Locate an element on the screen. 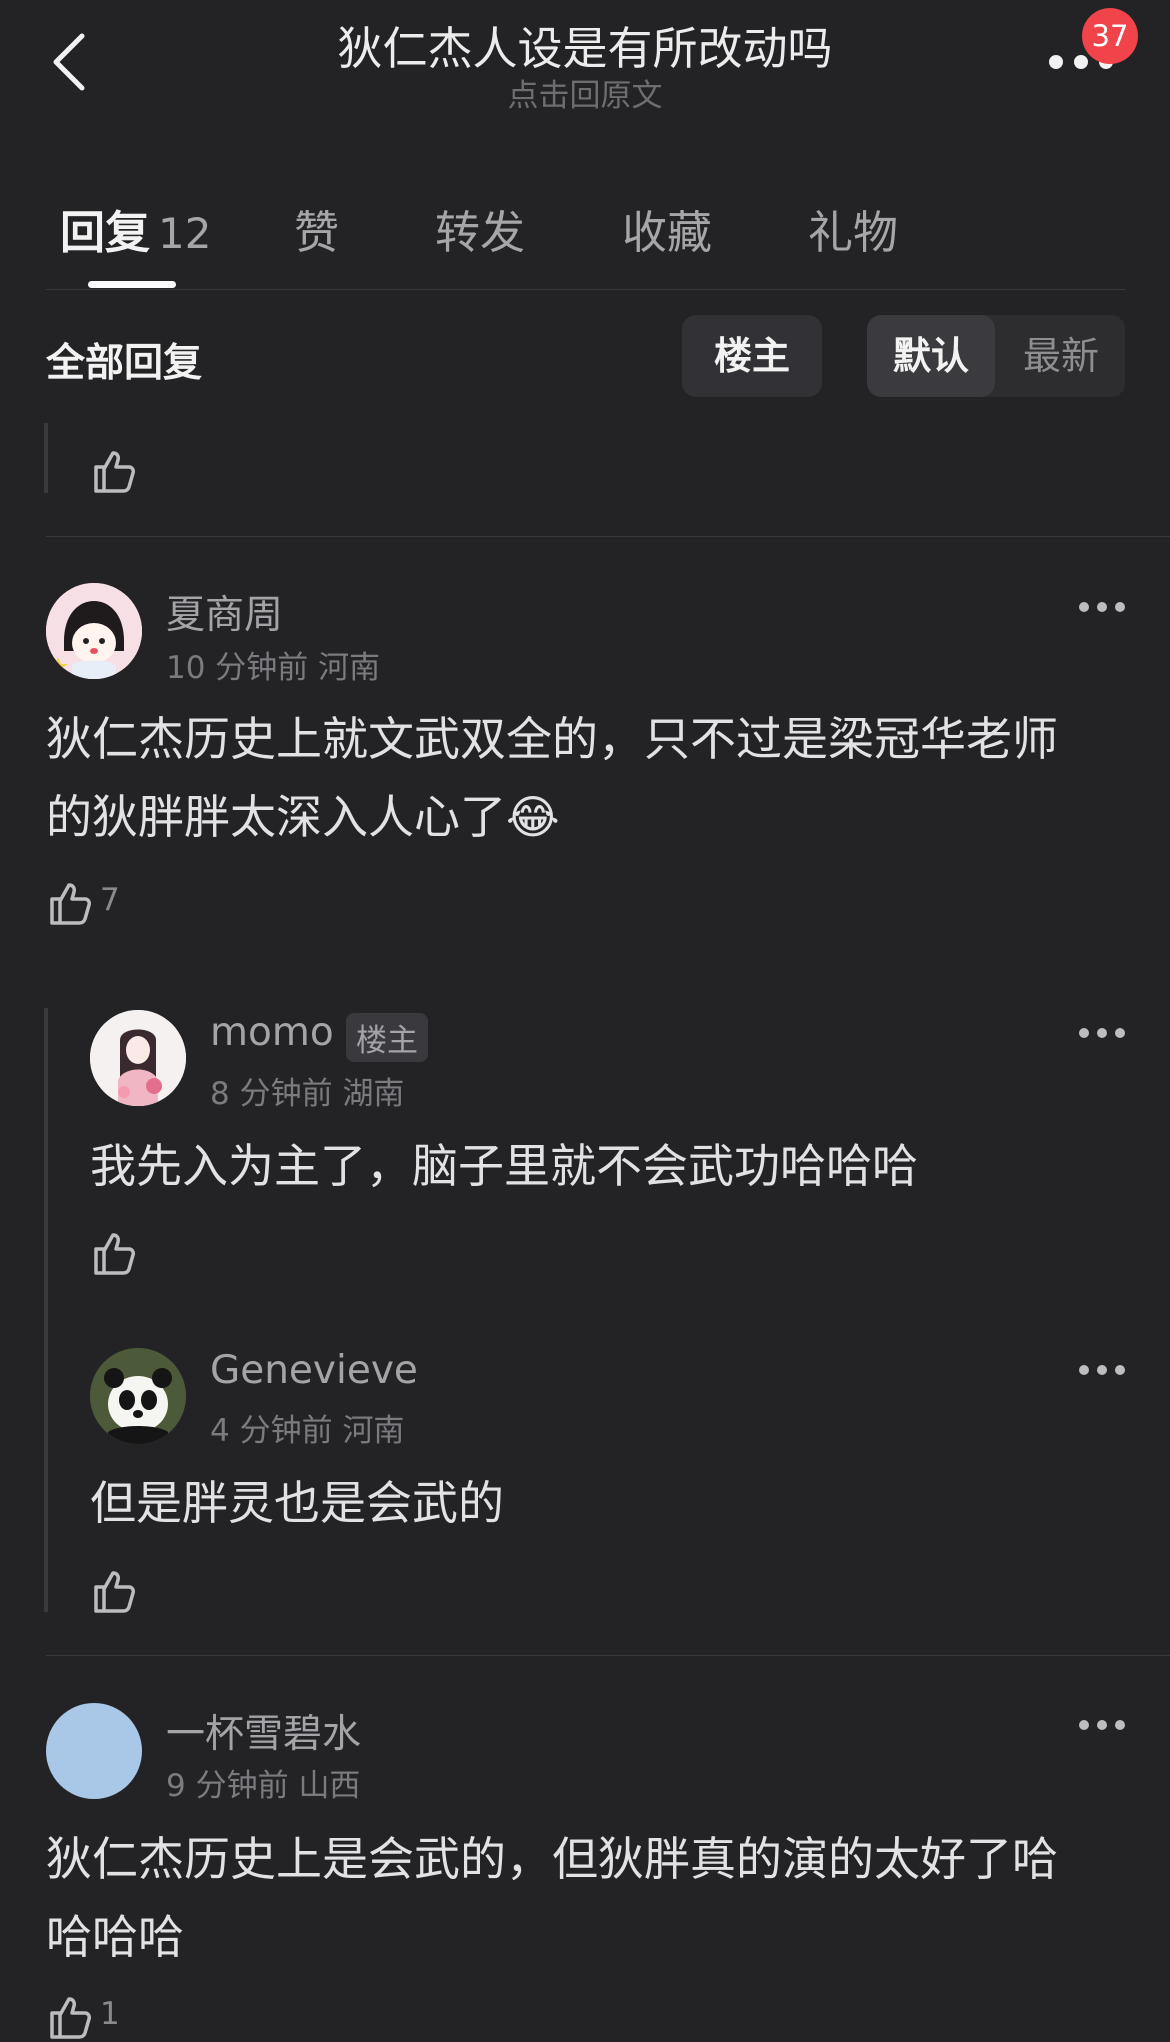 This screenshot has height=2042, width=1170. tab-favorites: 收藏 is located at coordinates (667, 228).